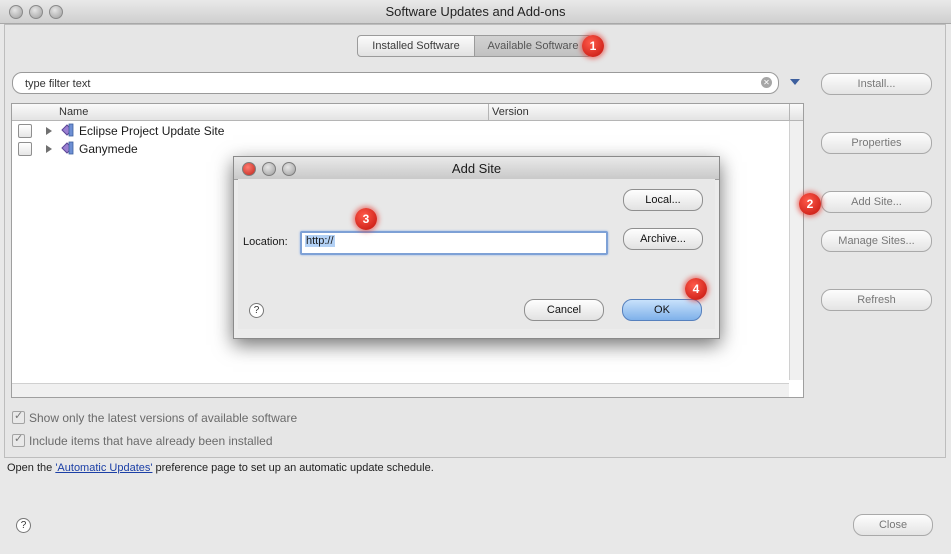  Describe the element at coordinates (31, 468) in the screenshot. I see `info-prefix: Open the` at that location.